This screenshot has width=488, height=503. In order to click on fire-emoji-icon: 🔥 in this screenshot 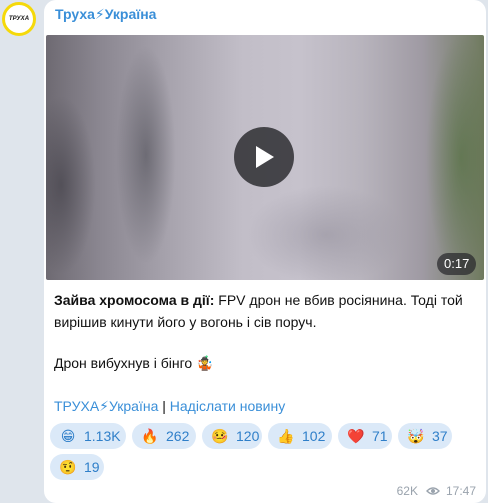, I will do `click(150, 435)`.